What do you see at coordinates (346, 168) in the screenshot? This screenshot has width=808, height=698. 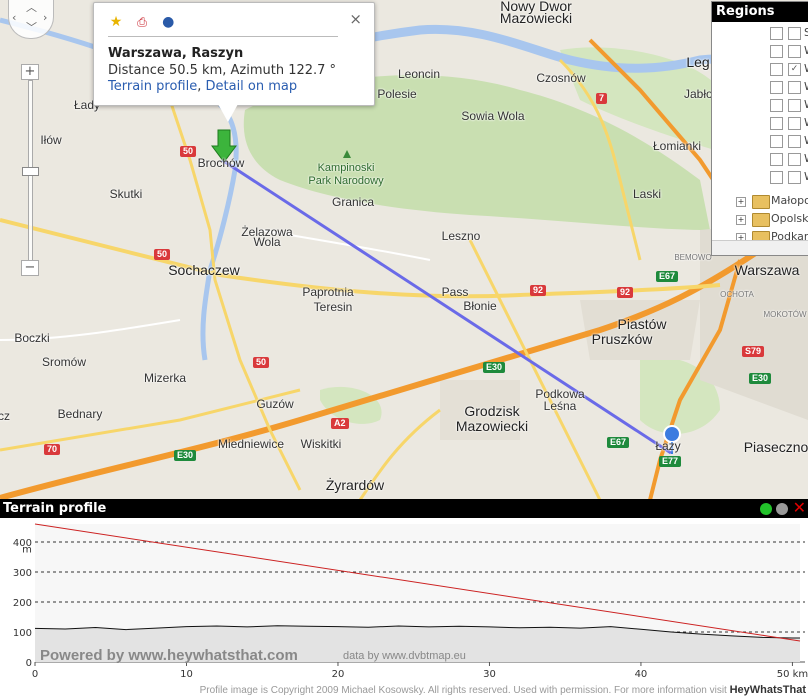 I see `place-label: Kampinoski` at bounding box center [346, 168].